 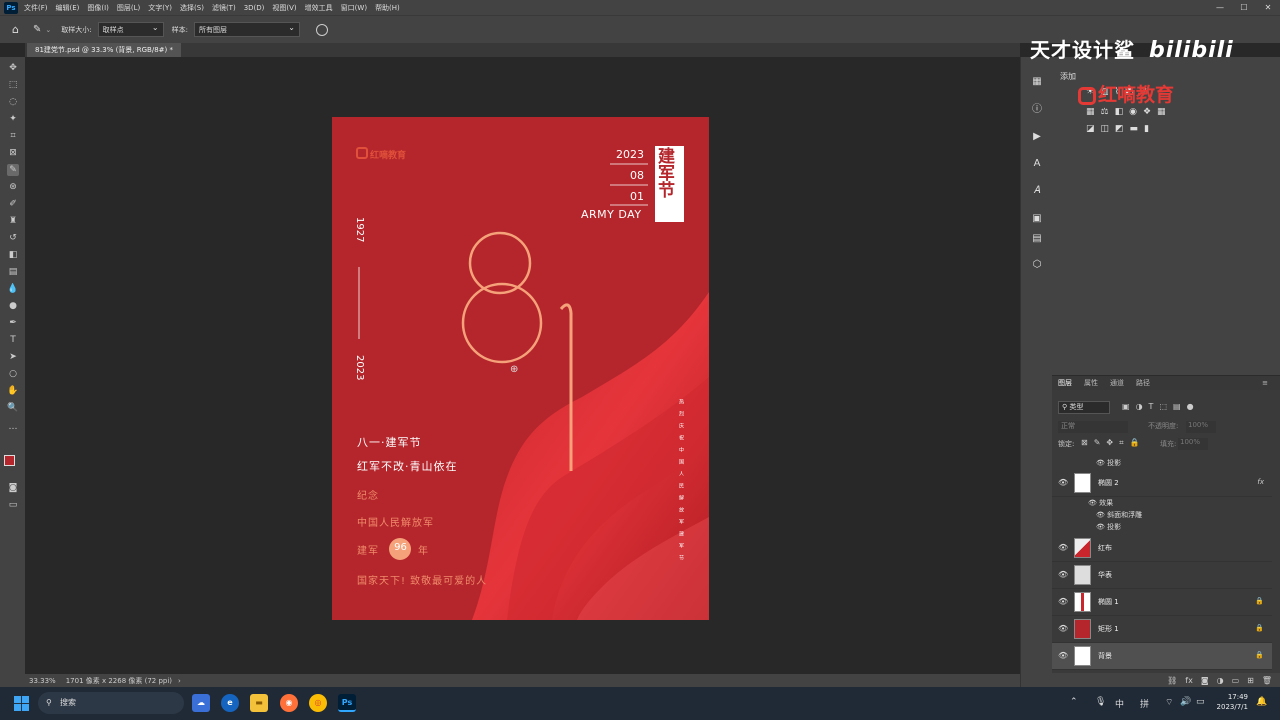 What do you see at coordinates (1162, 602) in the screenshot?
I see `layer-row: 👁 椭圆 1 🔒` at bounding box center [1162, 602].